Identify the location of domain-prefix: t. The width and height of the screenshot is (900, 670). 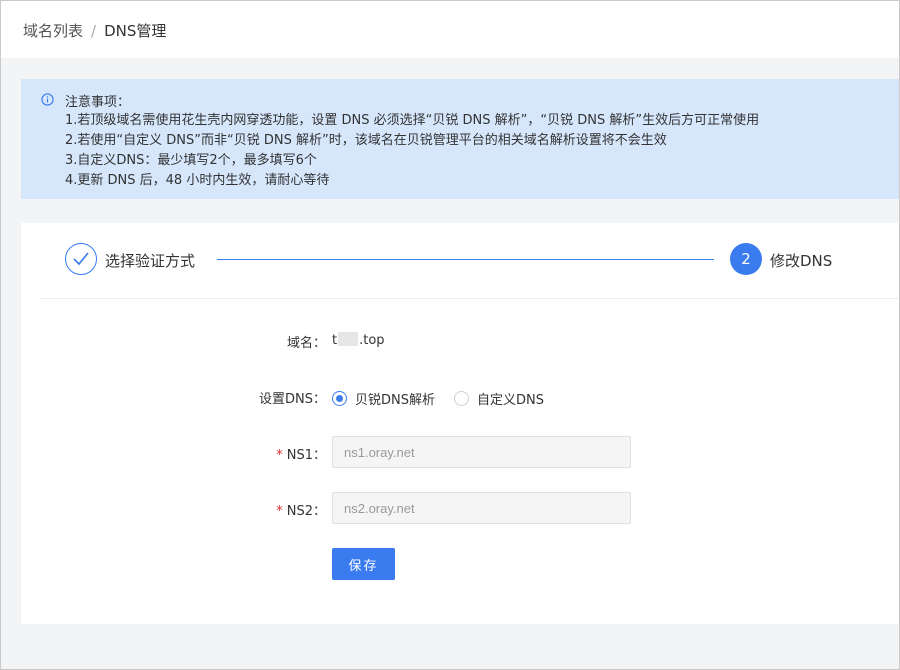
(335, 340).